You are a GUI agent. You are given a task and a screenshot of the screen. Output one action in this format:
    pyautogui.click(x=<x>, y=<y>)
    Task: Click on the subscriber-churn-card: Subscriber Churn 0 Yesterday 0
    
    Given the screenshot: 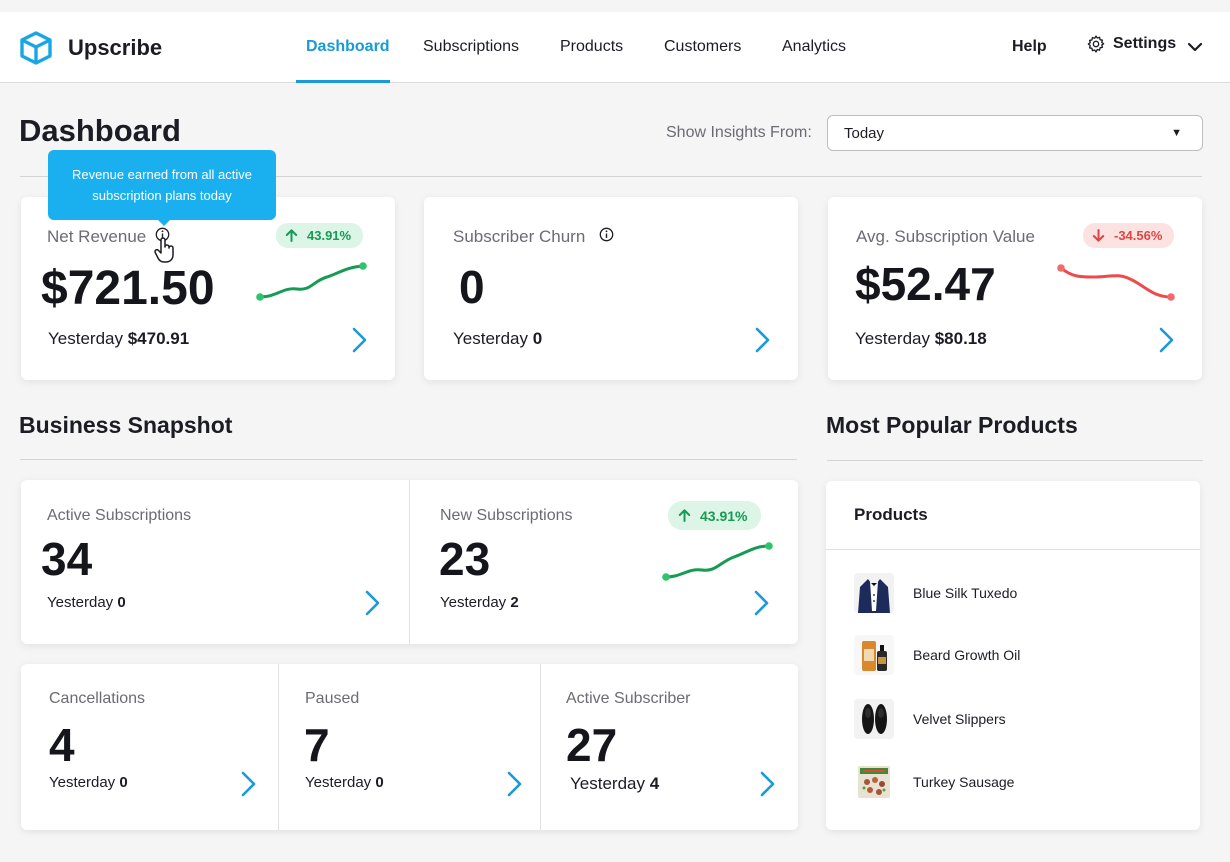 What is the action you would take?
    pyautogui.click(x=611, y=288)
    